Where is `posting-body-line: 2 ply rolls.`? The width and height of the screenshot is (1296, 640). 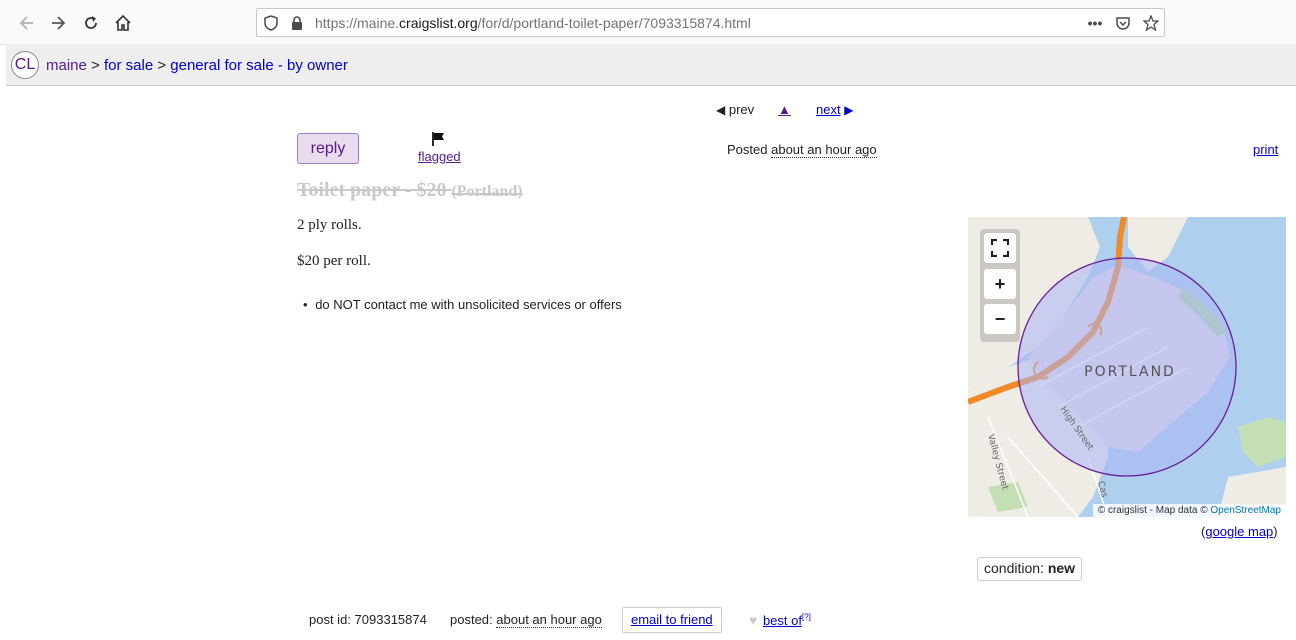 posting-body-line: 2 ply rolls. is located at coordinates (329, 225).